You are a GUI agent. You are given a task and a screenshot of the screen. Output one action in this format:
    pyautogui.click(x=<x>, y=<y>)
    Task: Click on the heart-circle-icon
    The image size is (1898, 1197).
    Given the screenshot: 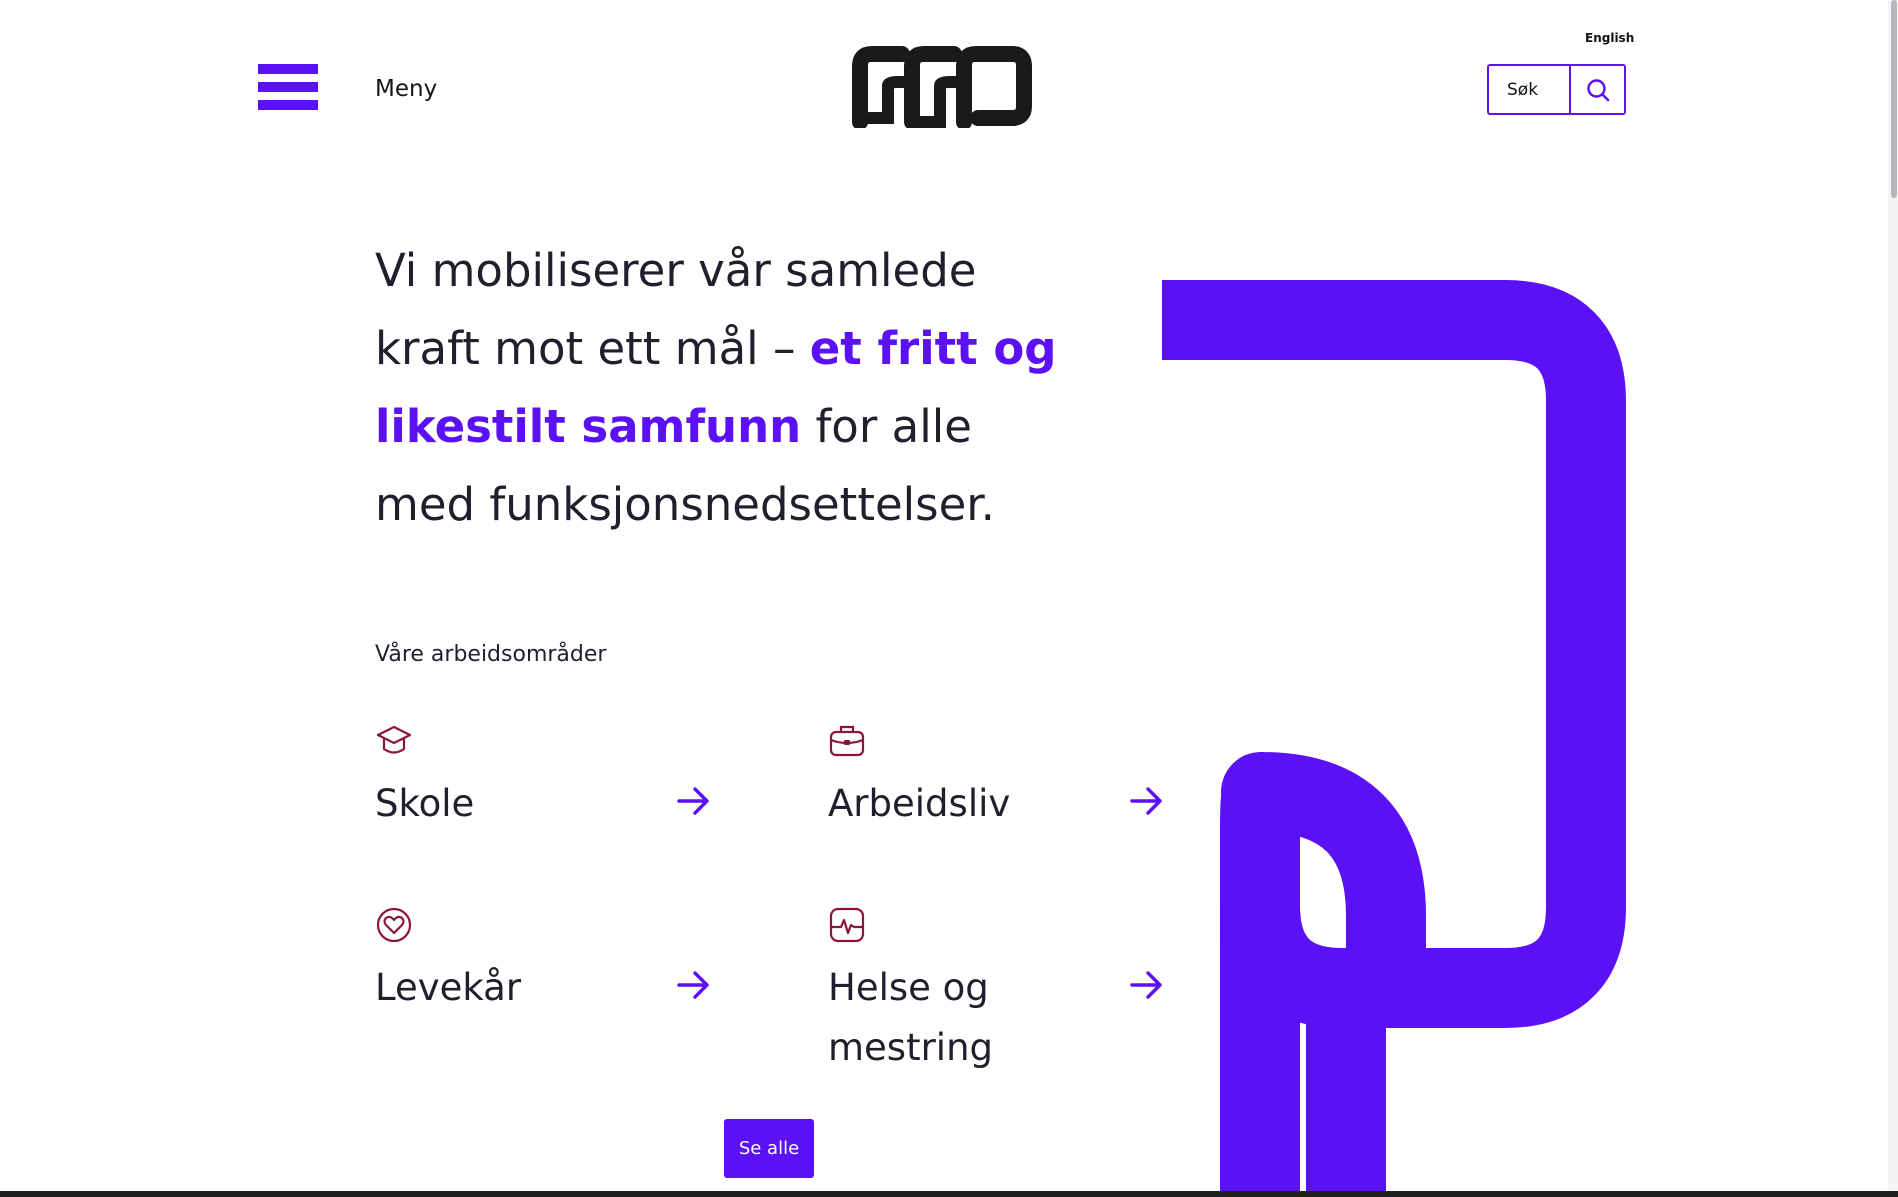 What is the action you would take?
    pyautogui.click(x=394, y=925)
    